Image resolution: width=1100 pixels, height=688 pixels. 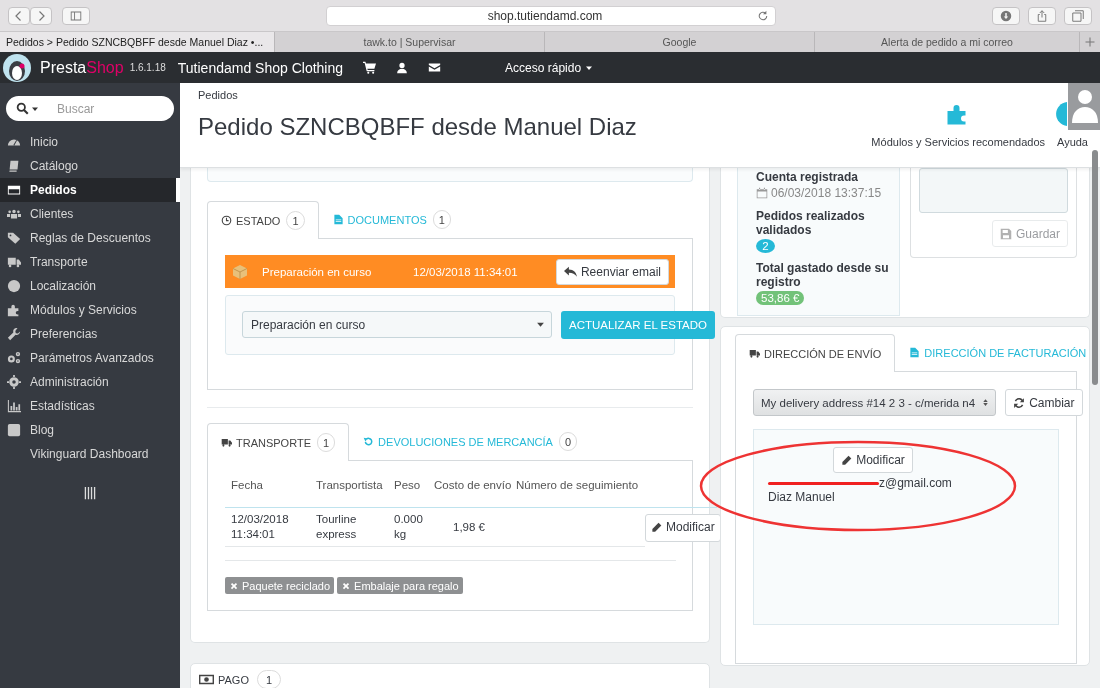 What do you see at coordinates (656, 527) in the screenshot?
I see `pencil-icon` at bounding box center [656, 527].